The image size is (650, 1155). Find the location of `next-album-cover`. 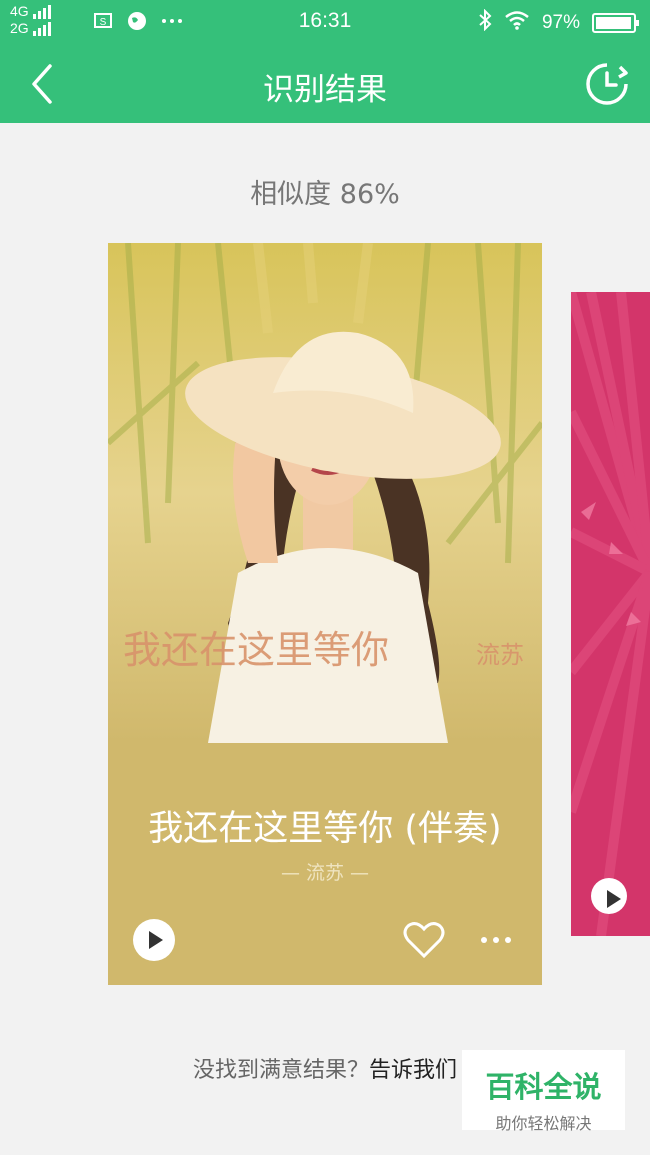

next-album-cover is located at coordinates (610, 614).